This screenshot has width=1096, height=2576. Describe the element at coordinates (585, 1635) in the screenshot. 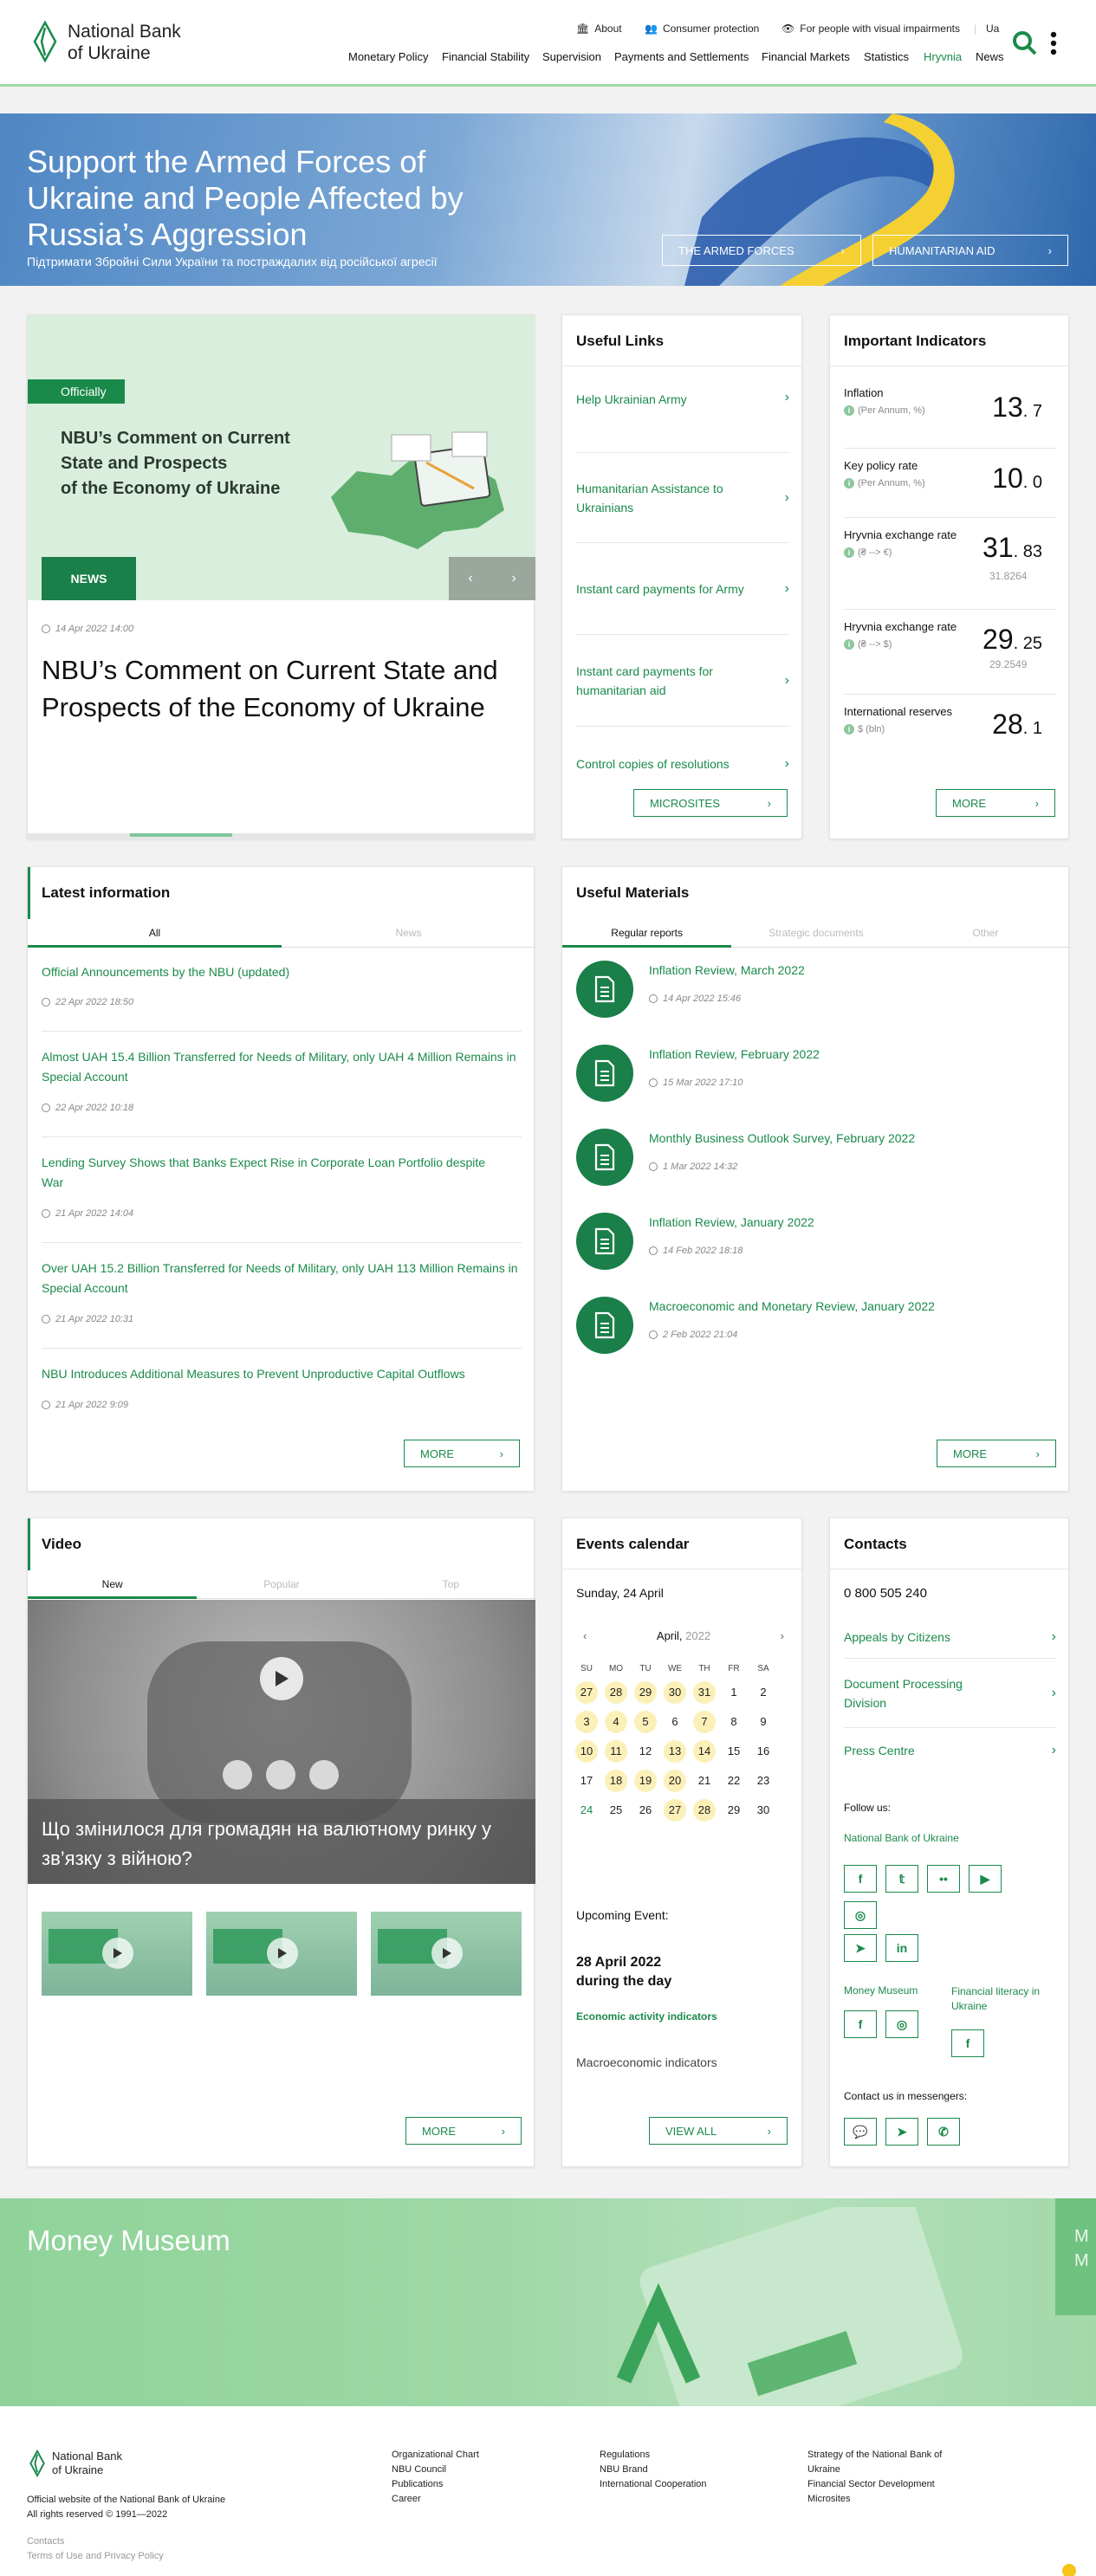

I see `prev-month-icon: ‹` at that location.